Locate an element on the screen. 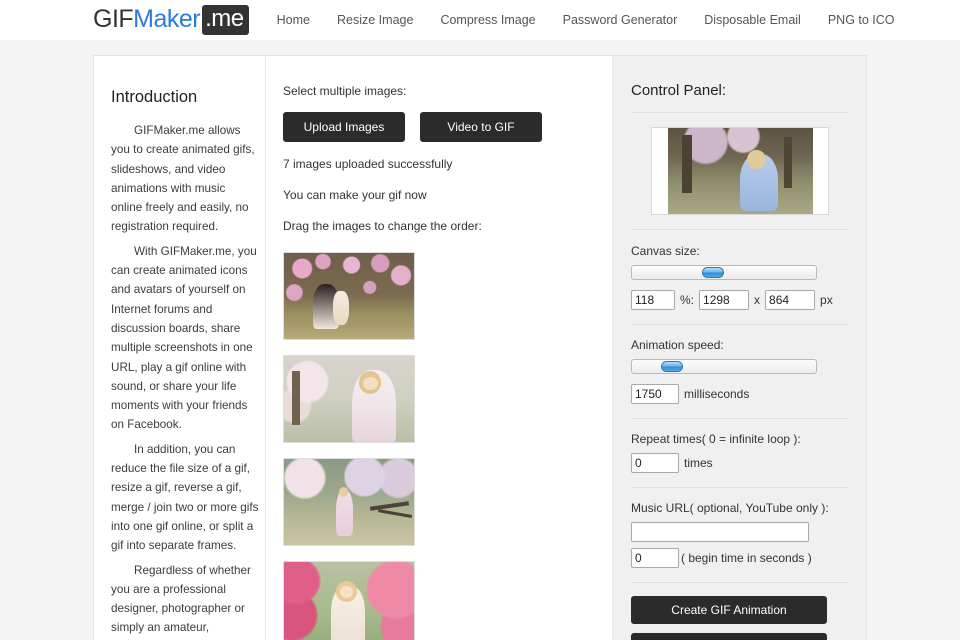  canvas-size-label: Canvas size: is located at coordinates (665, 251).